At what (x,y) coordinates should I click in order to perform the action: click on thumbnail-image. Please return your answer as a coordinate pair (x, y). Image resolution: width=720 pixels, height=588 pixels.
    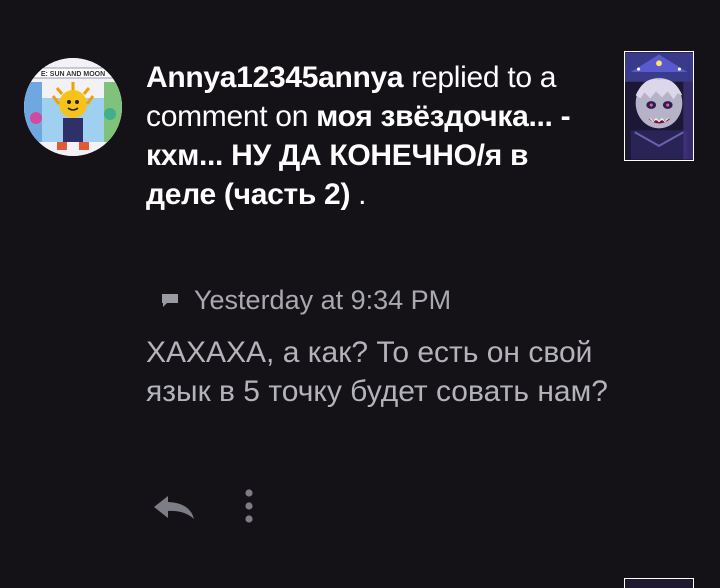
    Looking at the image, I should click on (659, 106).